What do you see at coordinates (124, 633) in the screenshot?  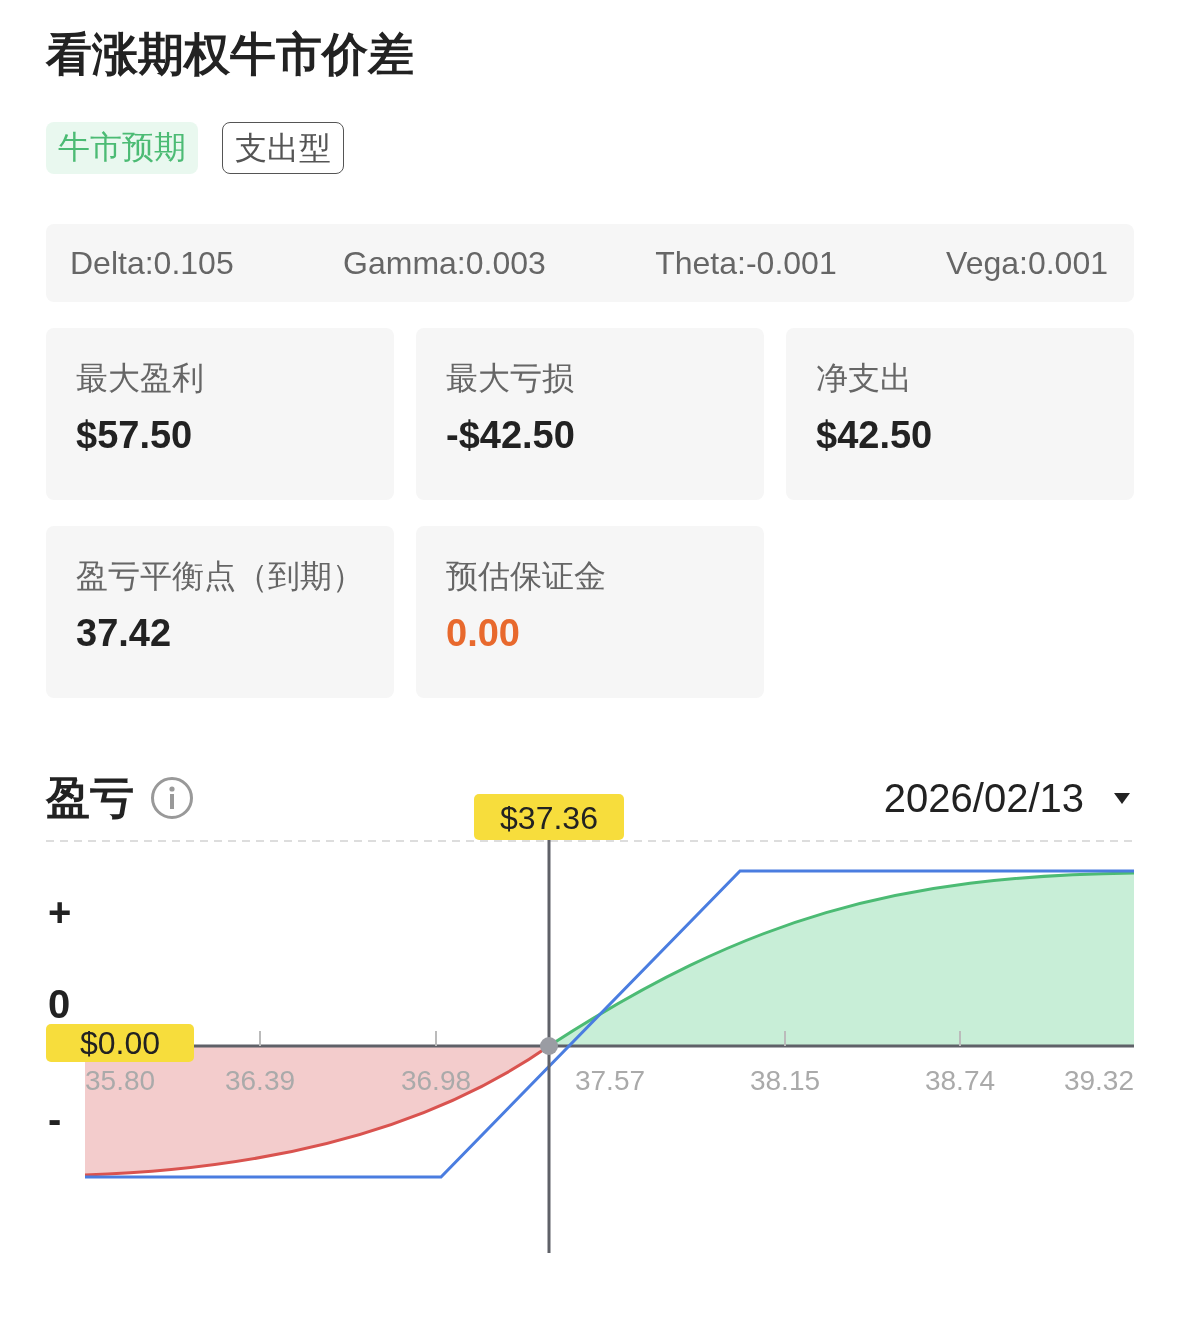 I see `metric-value: 37.42` at bounding box center [124, 633].